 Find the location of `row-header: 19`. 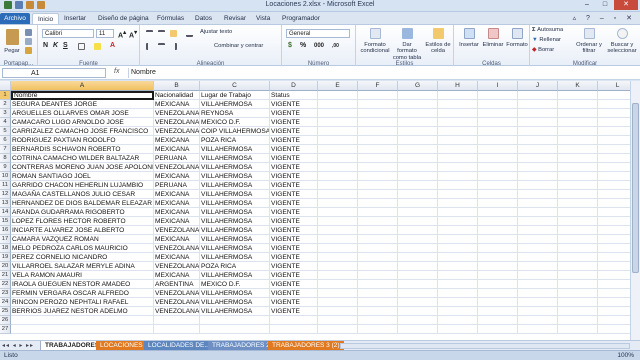

row-header: 19 is located at coordinates (5, 257).